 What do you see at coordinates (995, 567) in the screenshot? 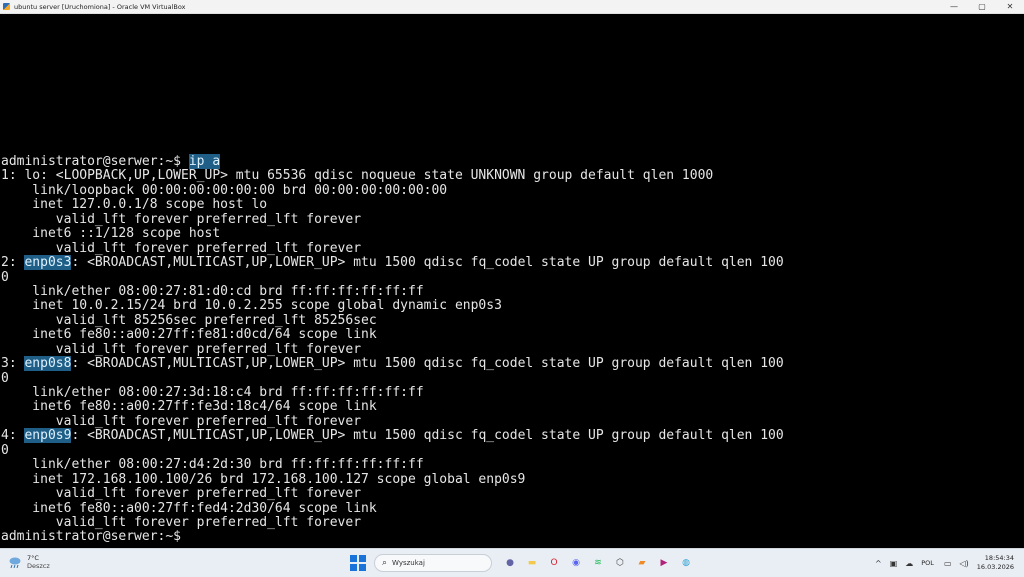
I see `clock-date: 16.03.2026` at bounding box center [995, 567].